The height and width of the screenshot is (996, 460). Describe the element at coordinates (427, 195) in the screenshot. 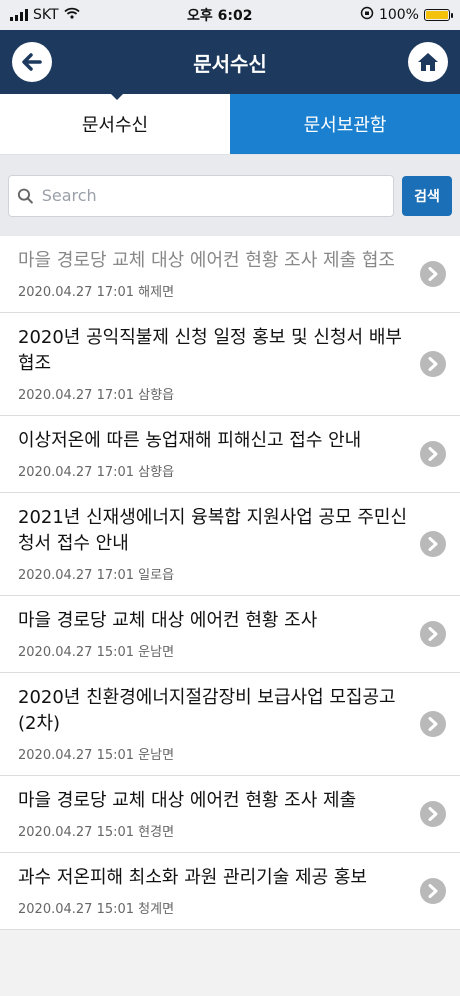

I see `search-button: 검색` at that location.